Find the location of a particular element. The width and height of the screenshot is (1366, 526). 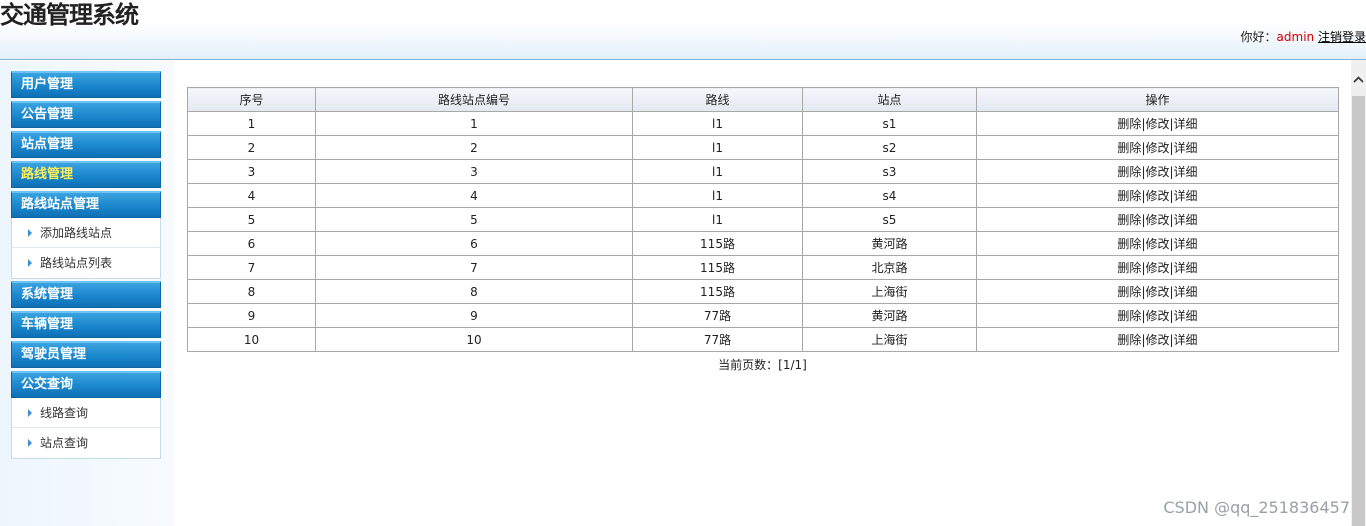

cell-route-station-code: 10 is located at coordinates (474, 339).